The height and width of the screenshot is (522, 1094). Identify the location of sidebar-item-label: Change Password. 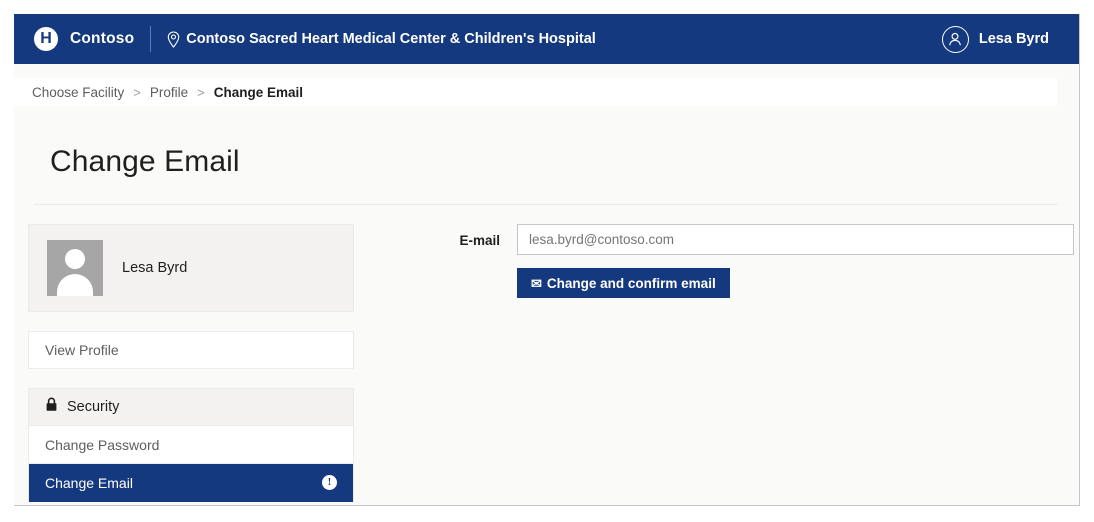
(102, 444).